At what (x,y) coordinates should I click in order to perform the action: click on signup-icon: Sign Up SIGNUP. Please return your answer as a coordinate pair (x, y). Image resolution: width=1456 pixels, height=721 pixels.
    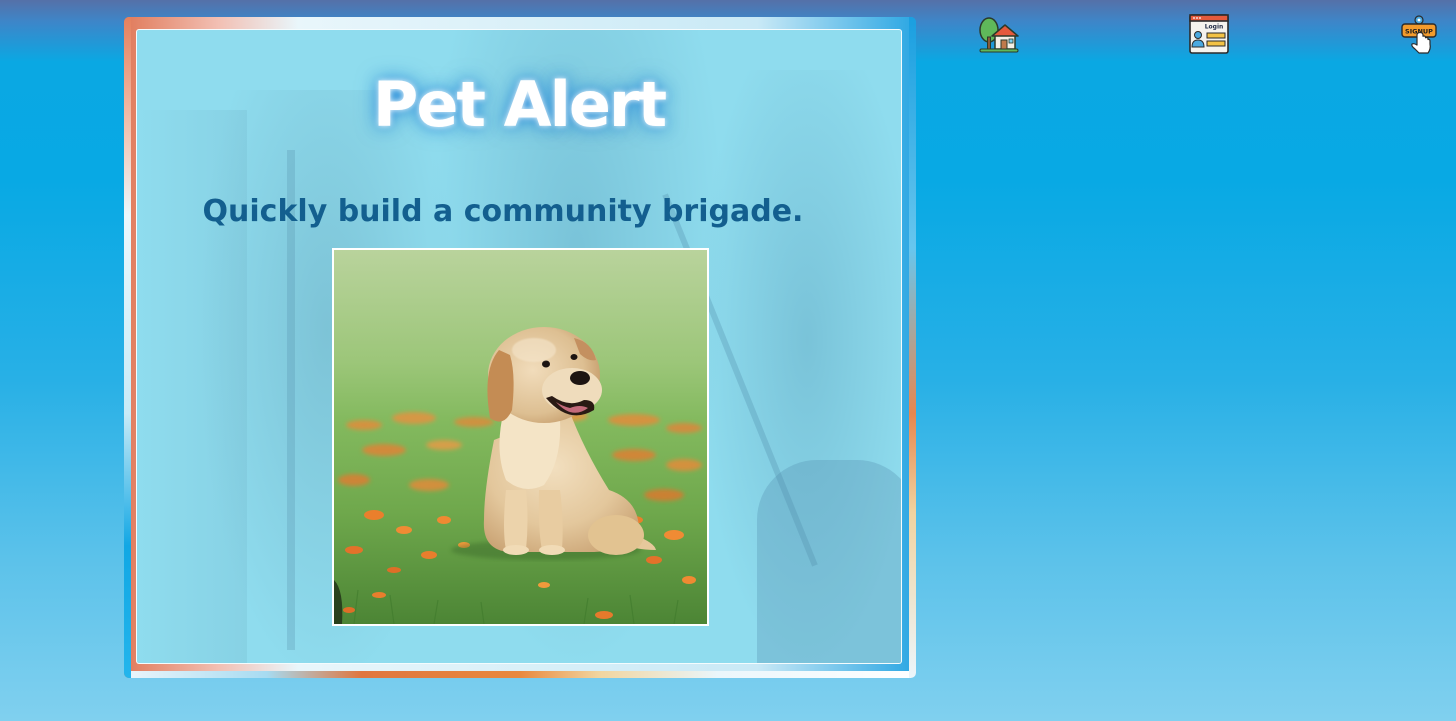
    Looking at the image, I should click on (1420, 35).